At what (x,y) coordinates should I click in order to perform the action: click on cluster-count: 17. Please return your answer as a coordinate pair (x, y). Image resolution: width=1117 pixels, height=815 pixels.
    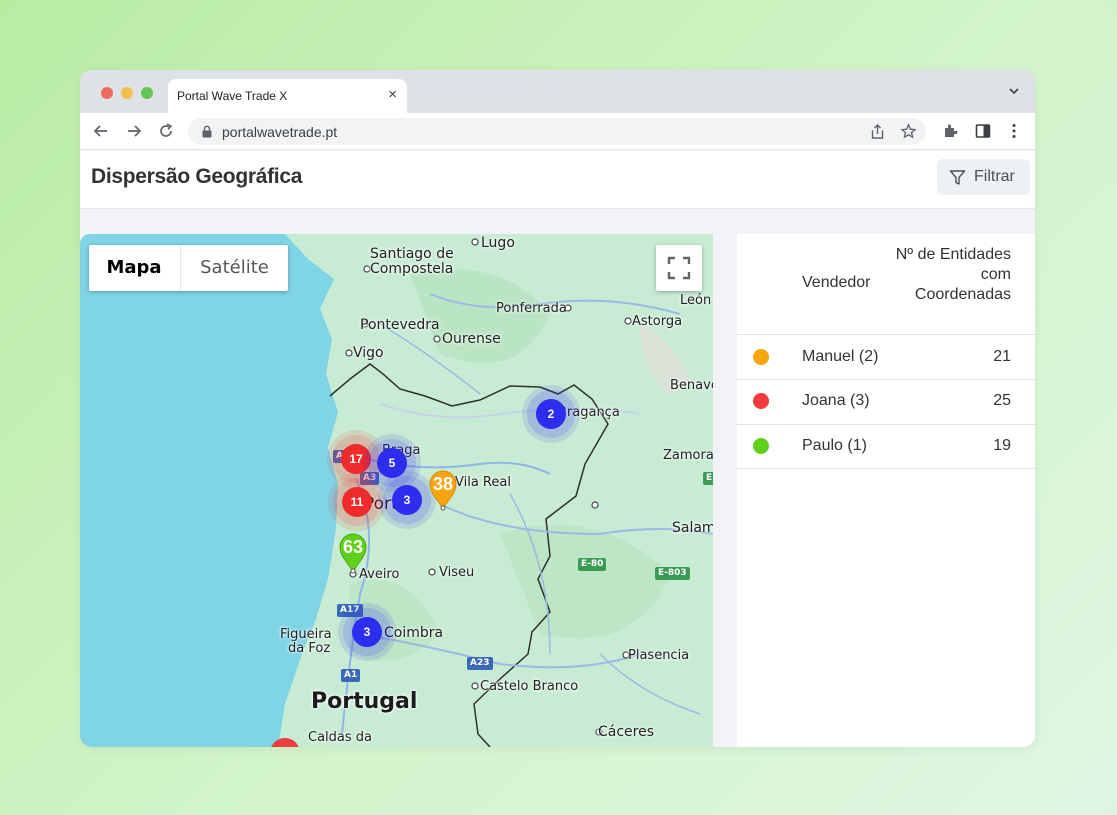
    Looking at the image, I should click on (356, 459).